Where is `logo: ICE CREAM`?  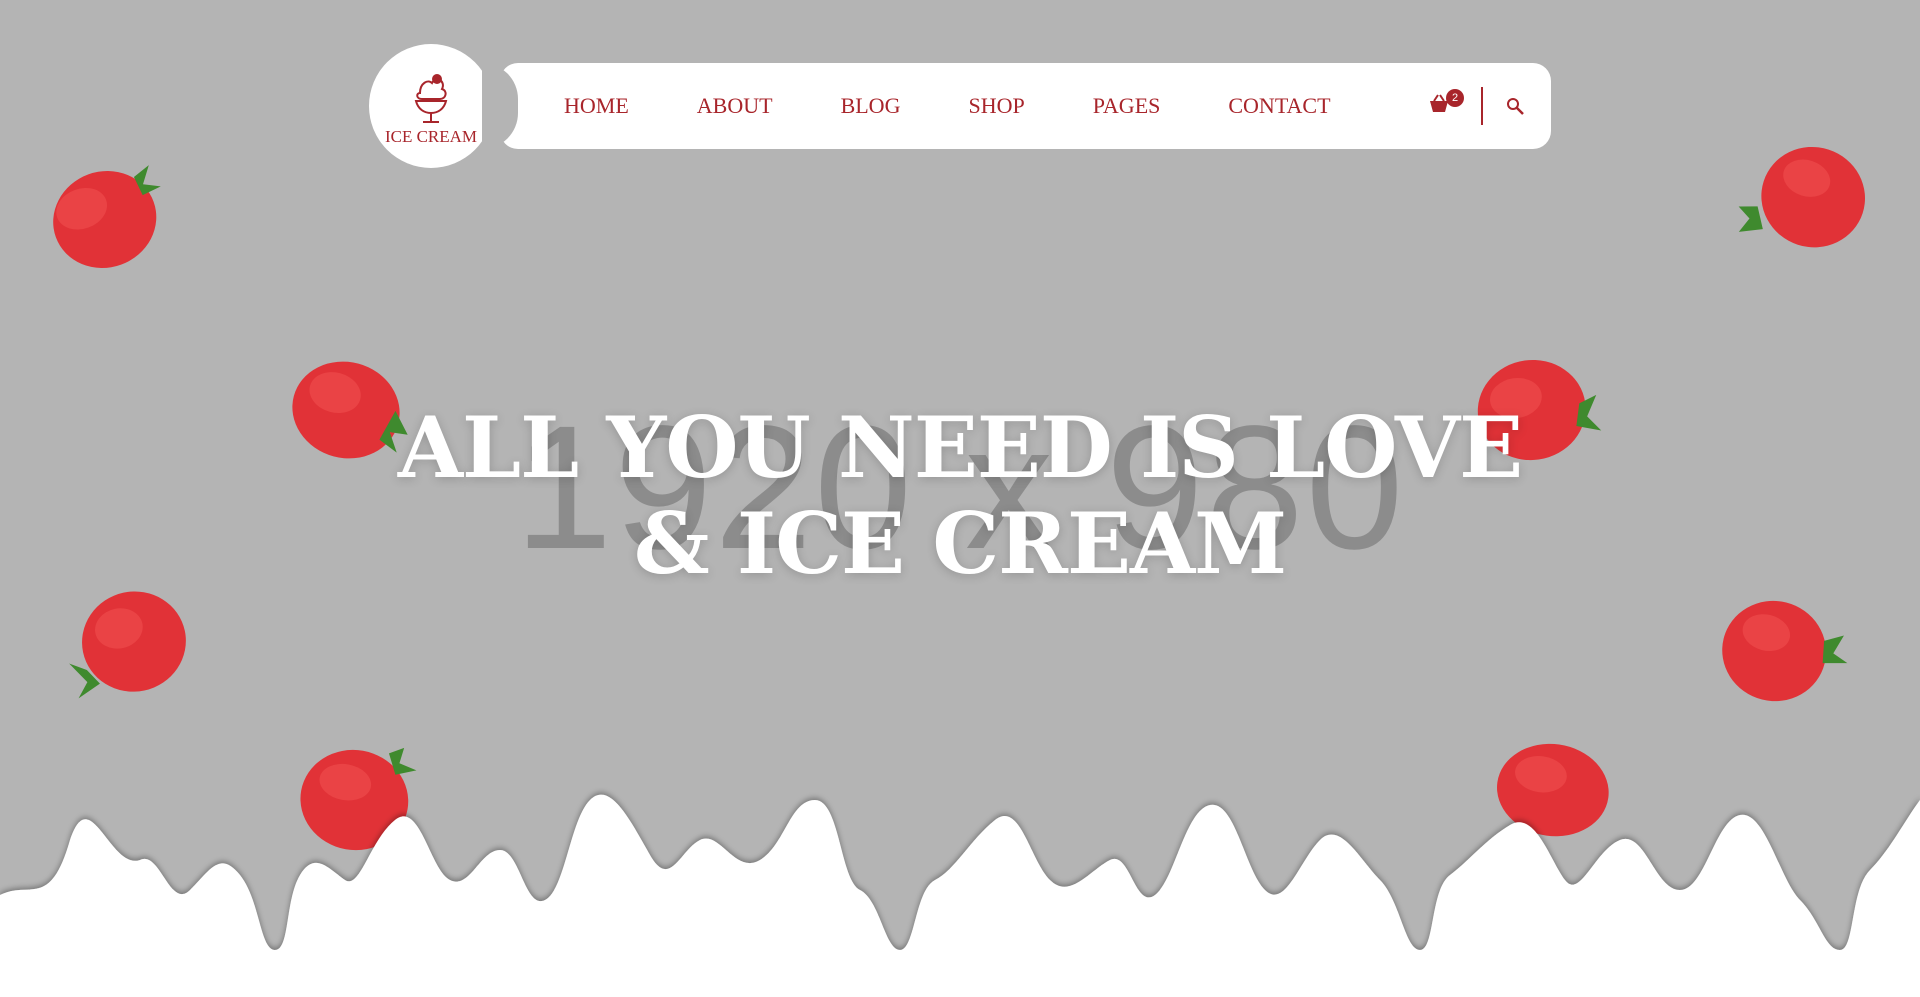 logo: ICE CREAM is located at coordinates (431, 106).